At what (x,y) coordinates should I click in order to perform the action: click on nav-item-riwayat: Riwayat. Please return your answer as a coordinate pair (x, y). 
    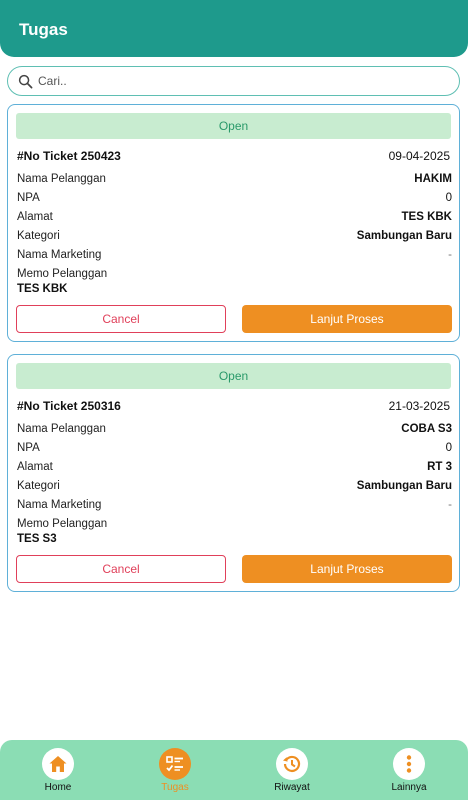
    Looking at the image, I should click on (292, 772).